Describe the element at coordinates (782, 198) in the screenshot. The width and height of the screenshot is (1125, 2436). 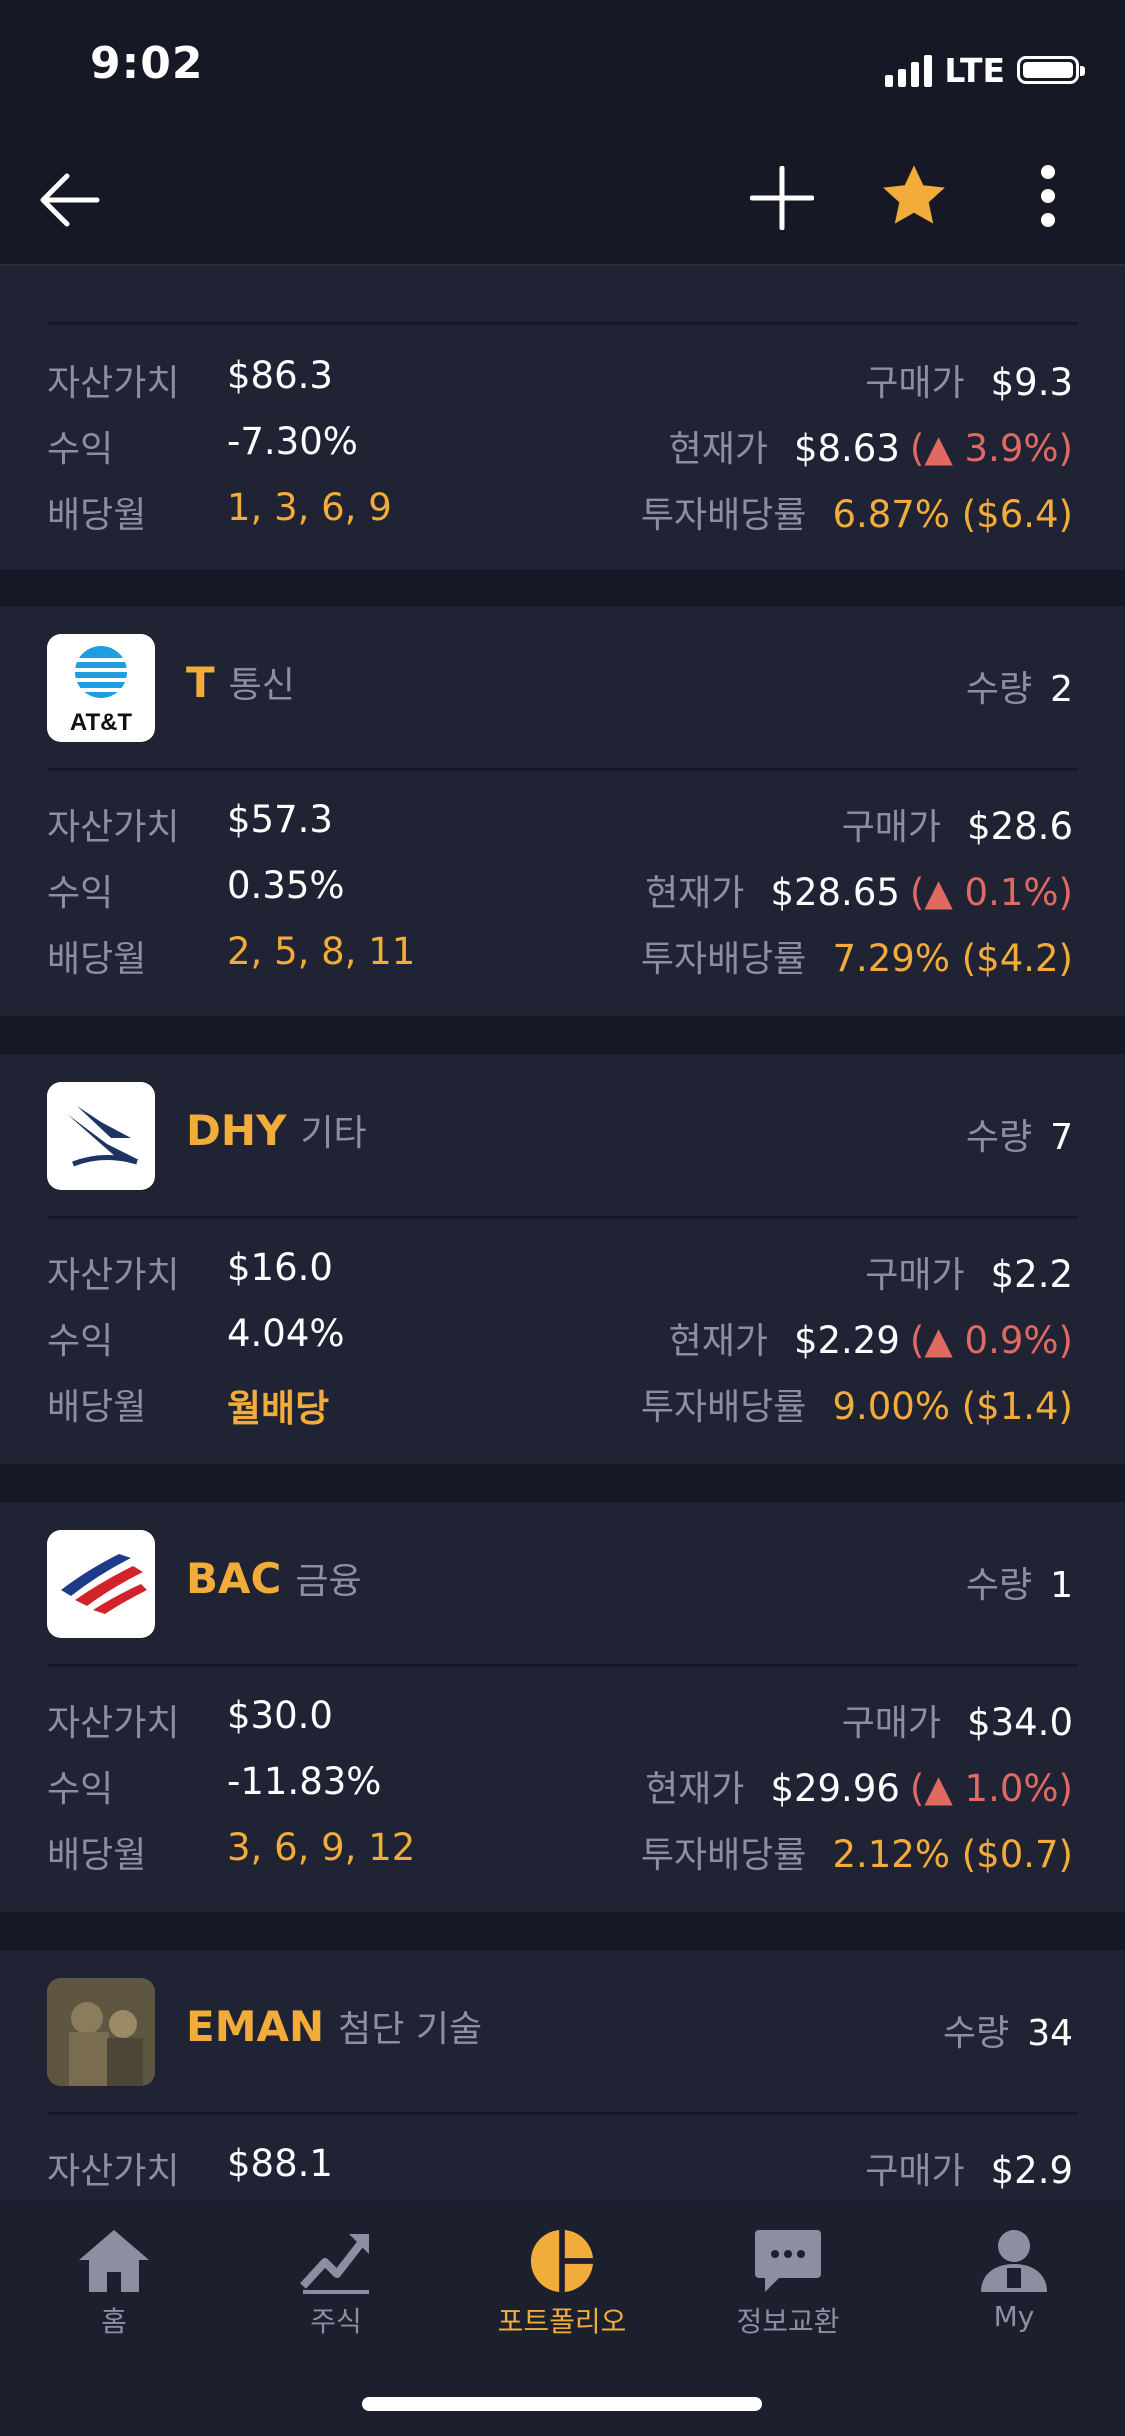
I see `plus-icon` at that location.